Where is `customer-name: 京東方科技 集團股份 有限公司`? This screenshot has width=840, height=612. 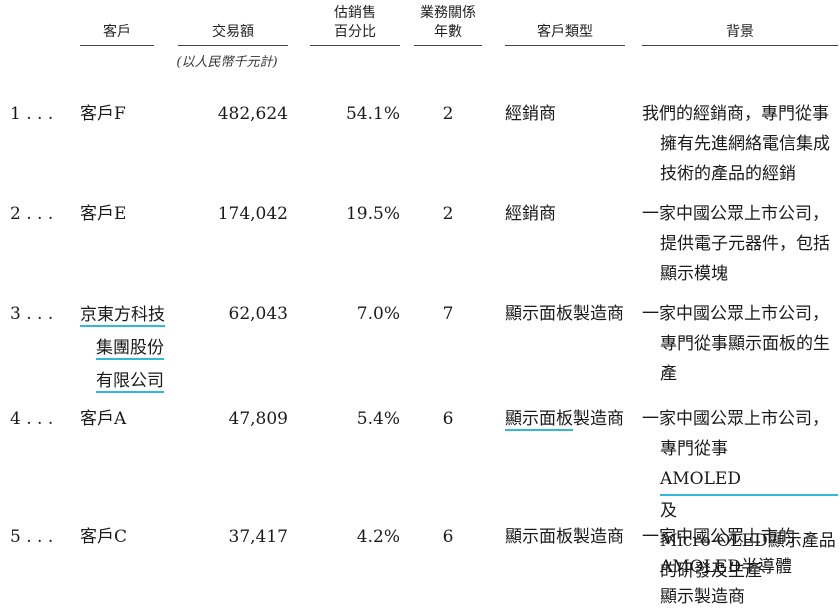
customer-name: 京東方科技 集團股份 有限公司 is located at coordinates (122, 349).